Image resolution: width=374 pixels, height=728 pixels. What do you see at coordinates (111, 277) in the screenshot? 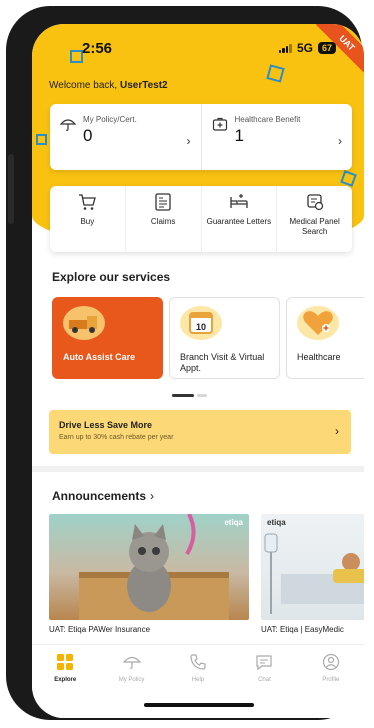
I see `services-title: Explore our services` at bounding box center [111, 277].